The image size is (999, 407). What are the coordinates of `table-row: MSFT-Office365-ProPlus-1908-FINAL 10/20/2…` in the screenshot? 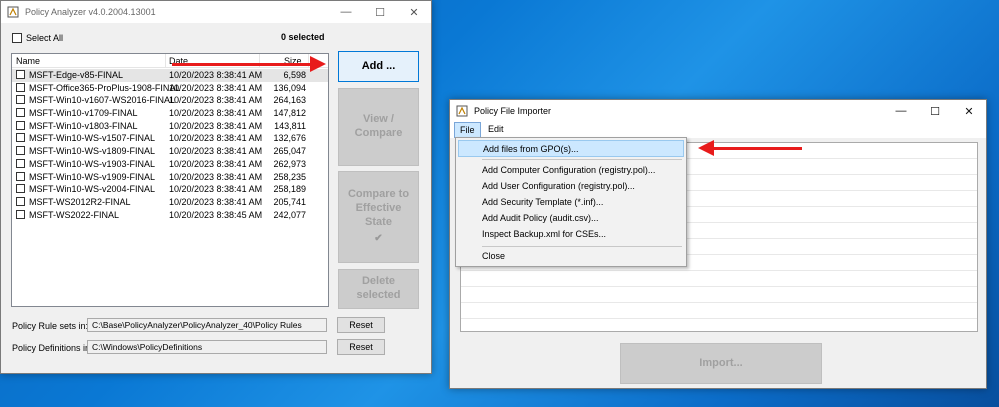 It's located at (170, 88).